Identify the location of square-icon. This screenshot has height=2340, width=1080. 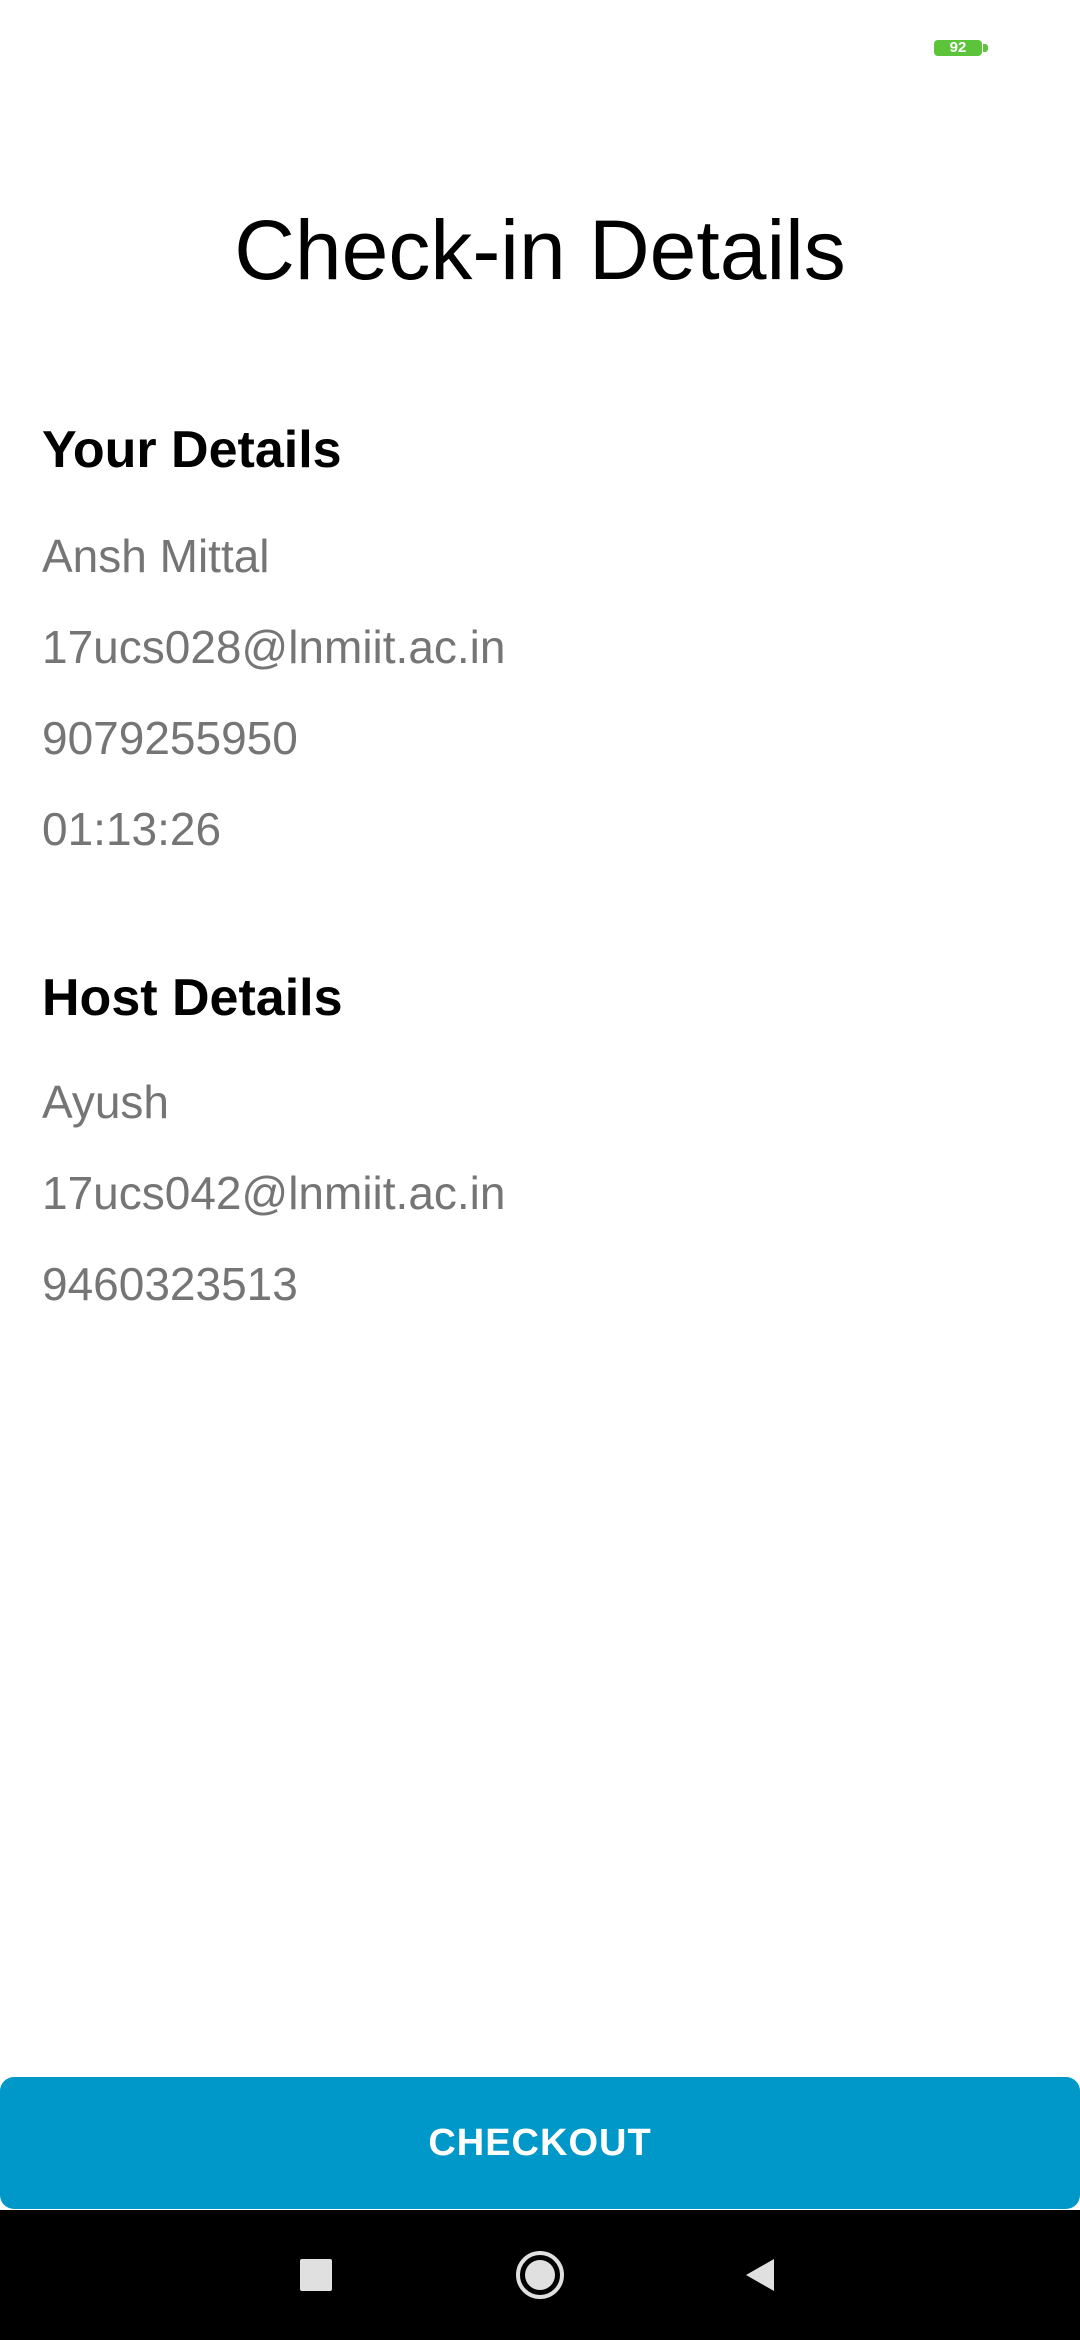
(316, 2275).